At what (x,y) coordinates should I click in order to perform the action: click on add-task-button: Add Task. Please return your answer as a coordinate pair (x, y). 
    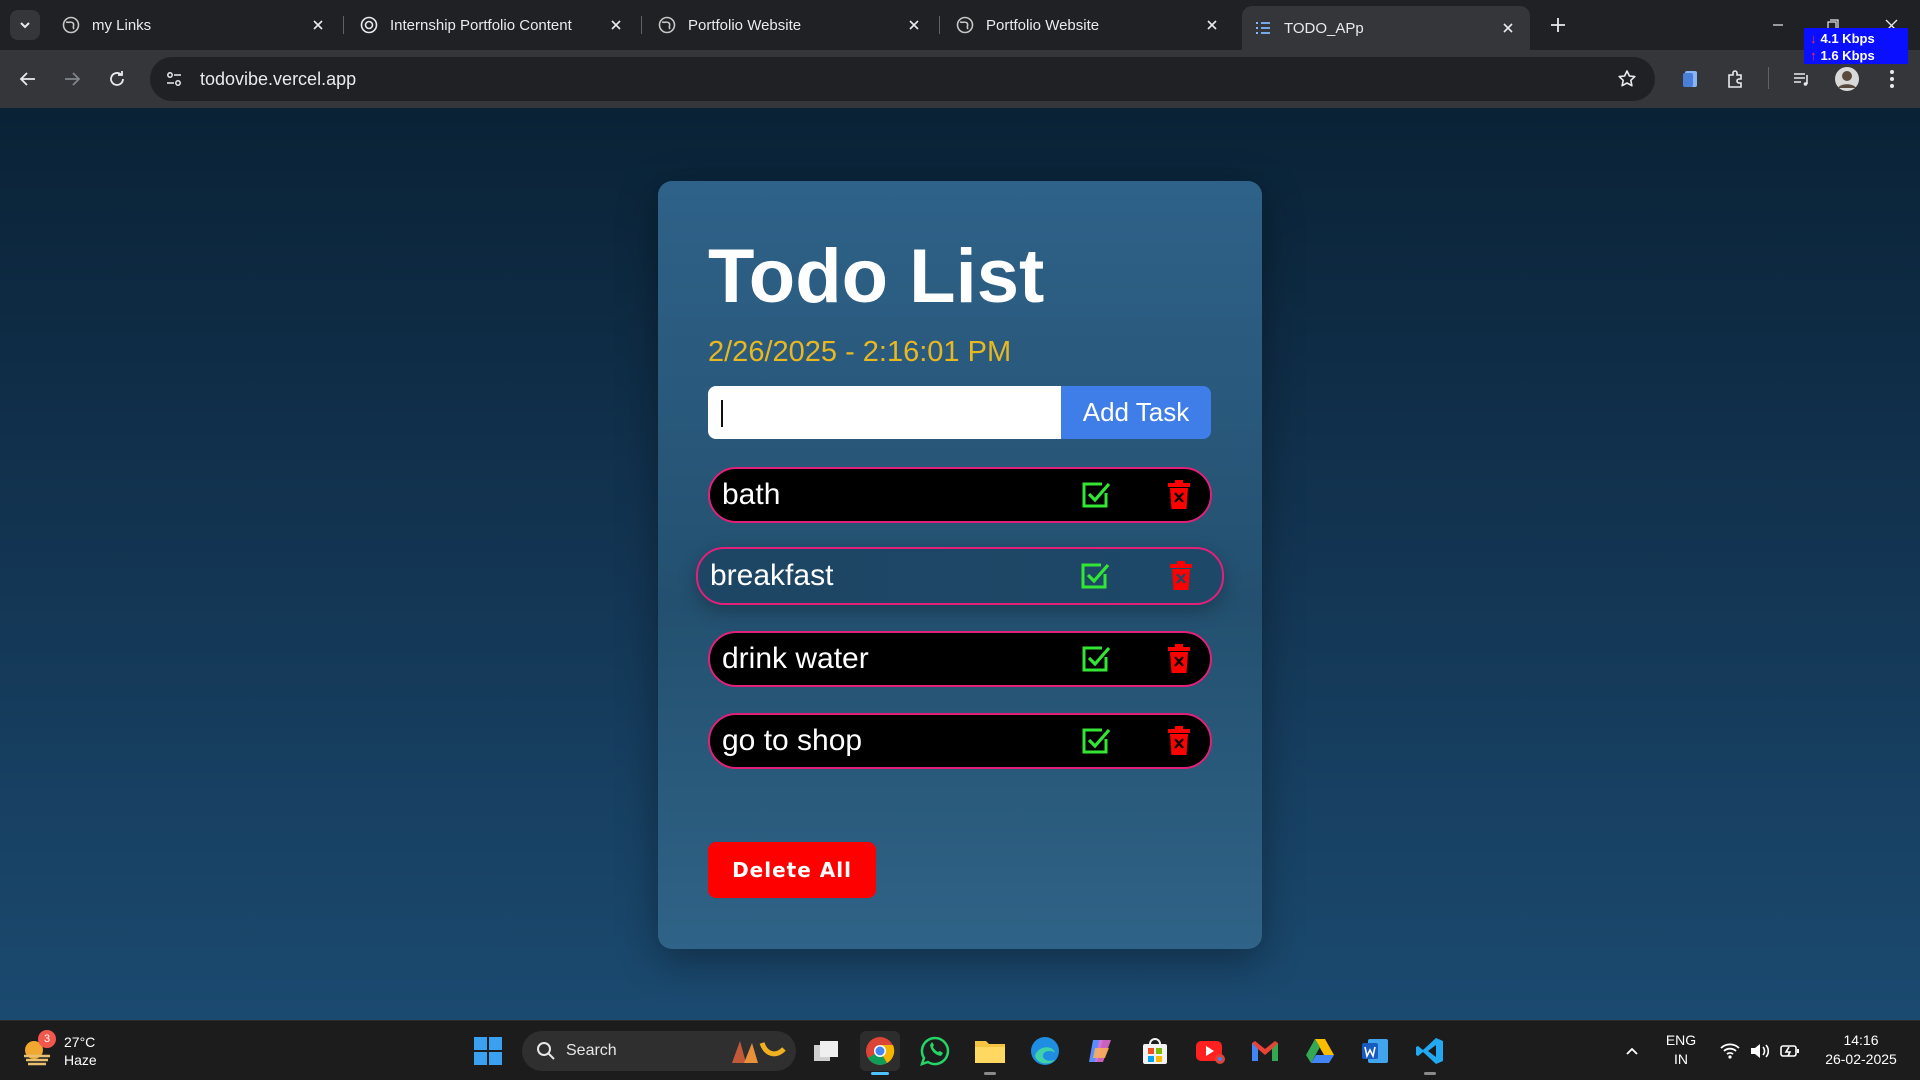
    Looking at the image, I should click on (1136, 412).